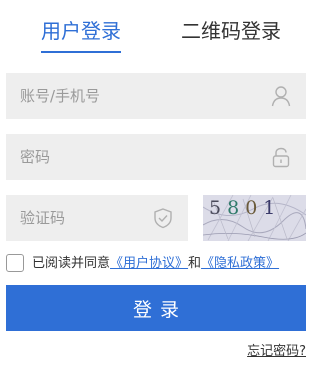 This screenshot has height=371, width=321. I want to click on tab-qr-login-label: 二维码登录, so click(231, 31).